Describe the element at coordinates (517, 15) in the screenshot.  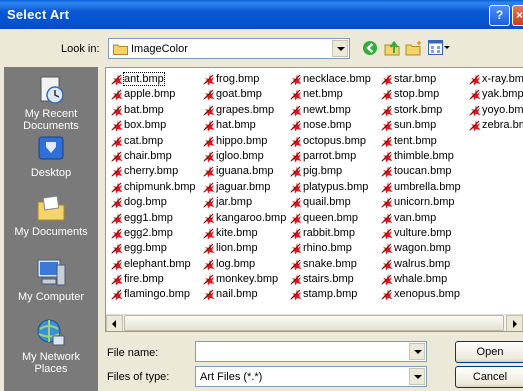
I see `close-button: ×` at that location.